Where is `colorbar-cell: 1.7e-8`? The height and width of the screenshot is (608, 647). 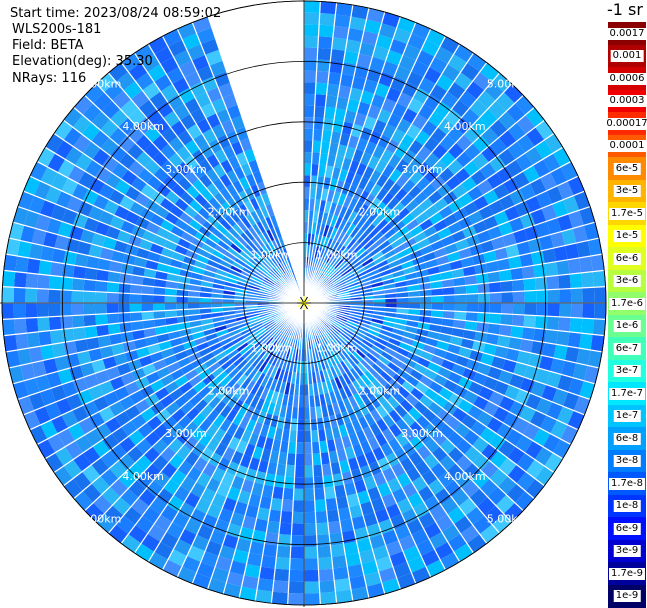 colorbar-cell: 1.7e-8 is located at coordinates (627, 483).